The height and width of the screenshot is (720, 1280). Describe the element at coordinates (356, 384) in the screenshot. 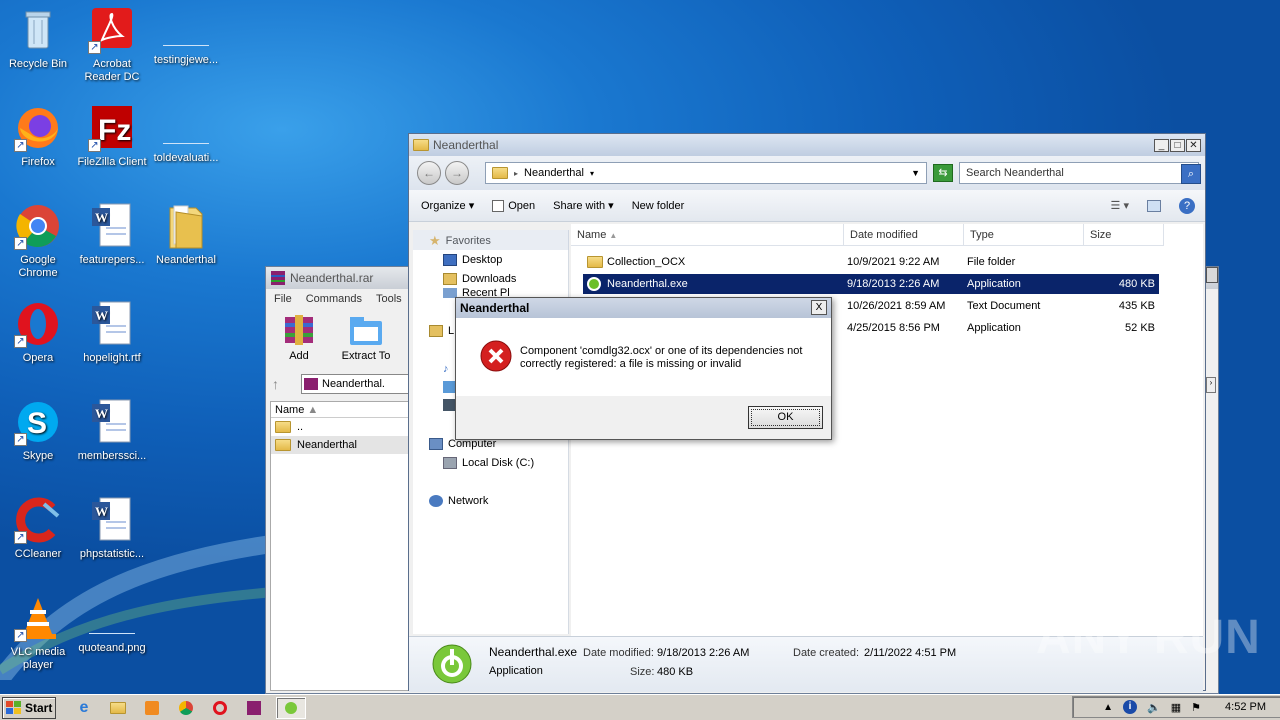

I see `winrar-path-field: Neanderthal.` at that location.